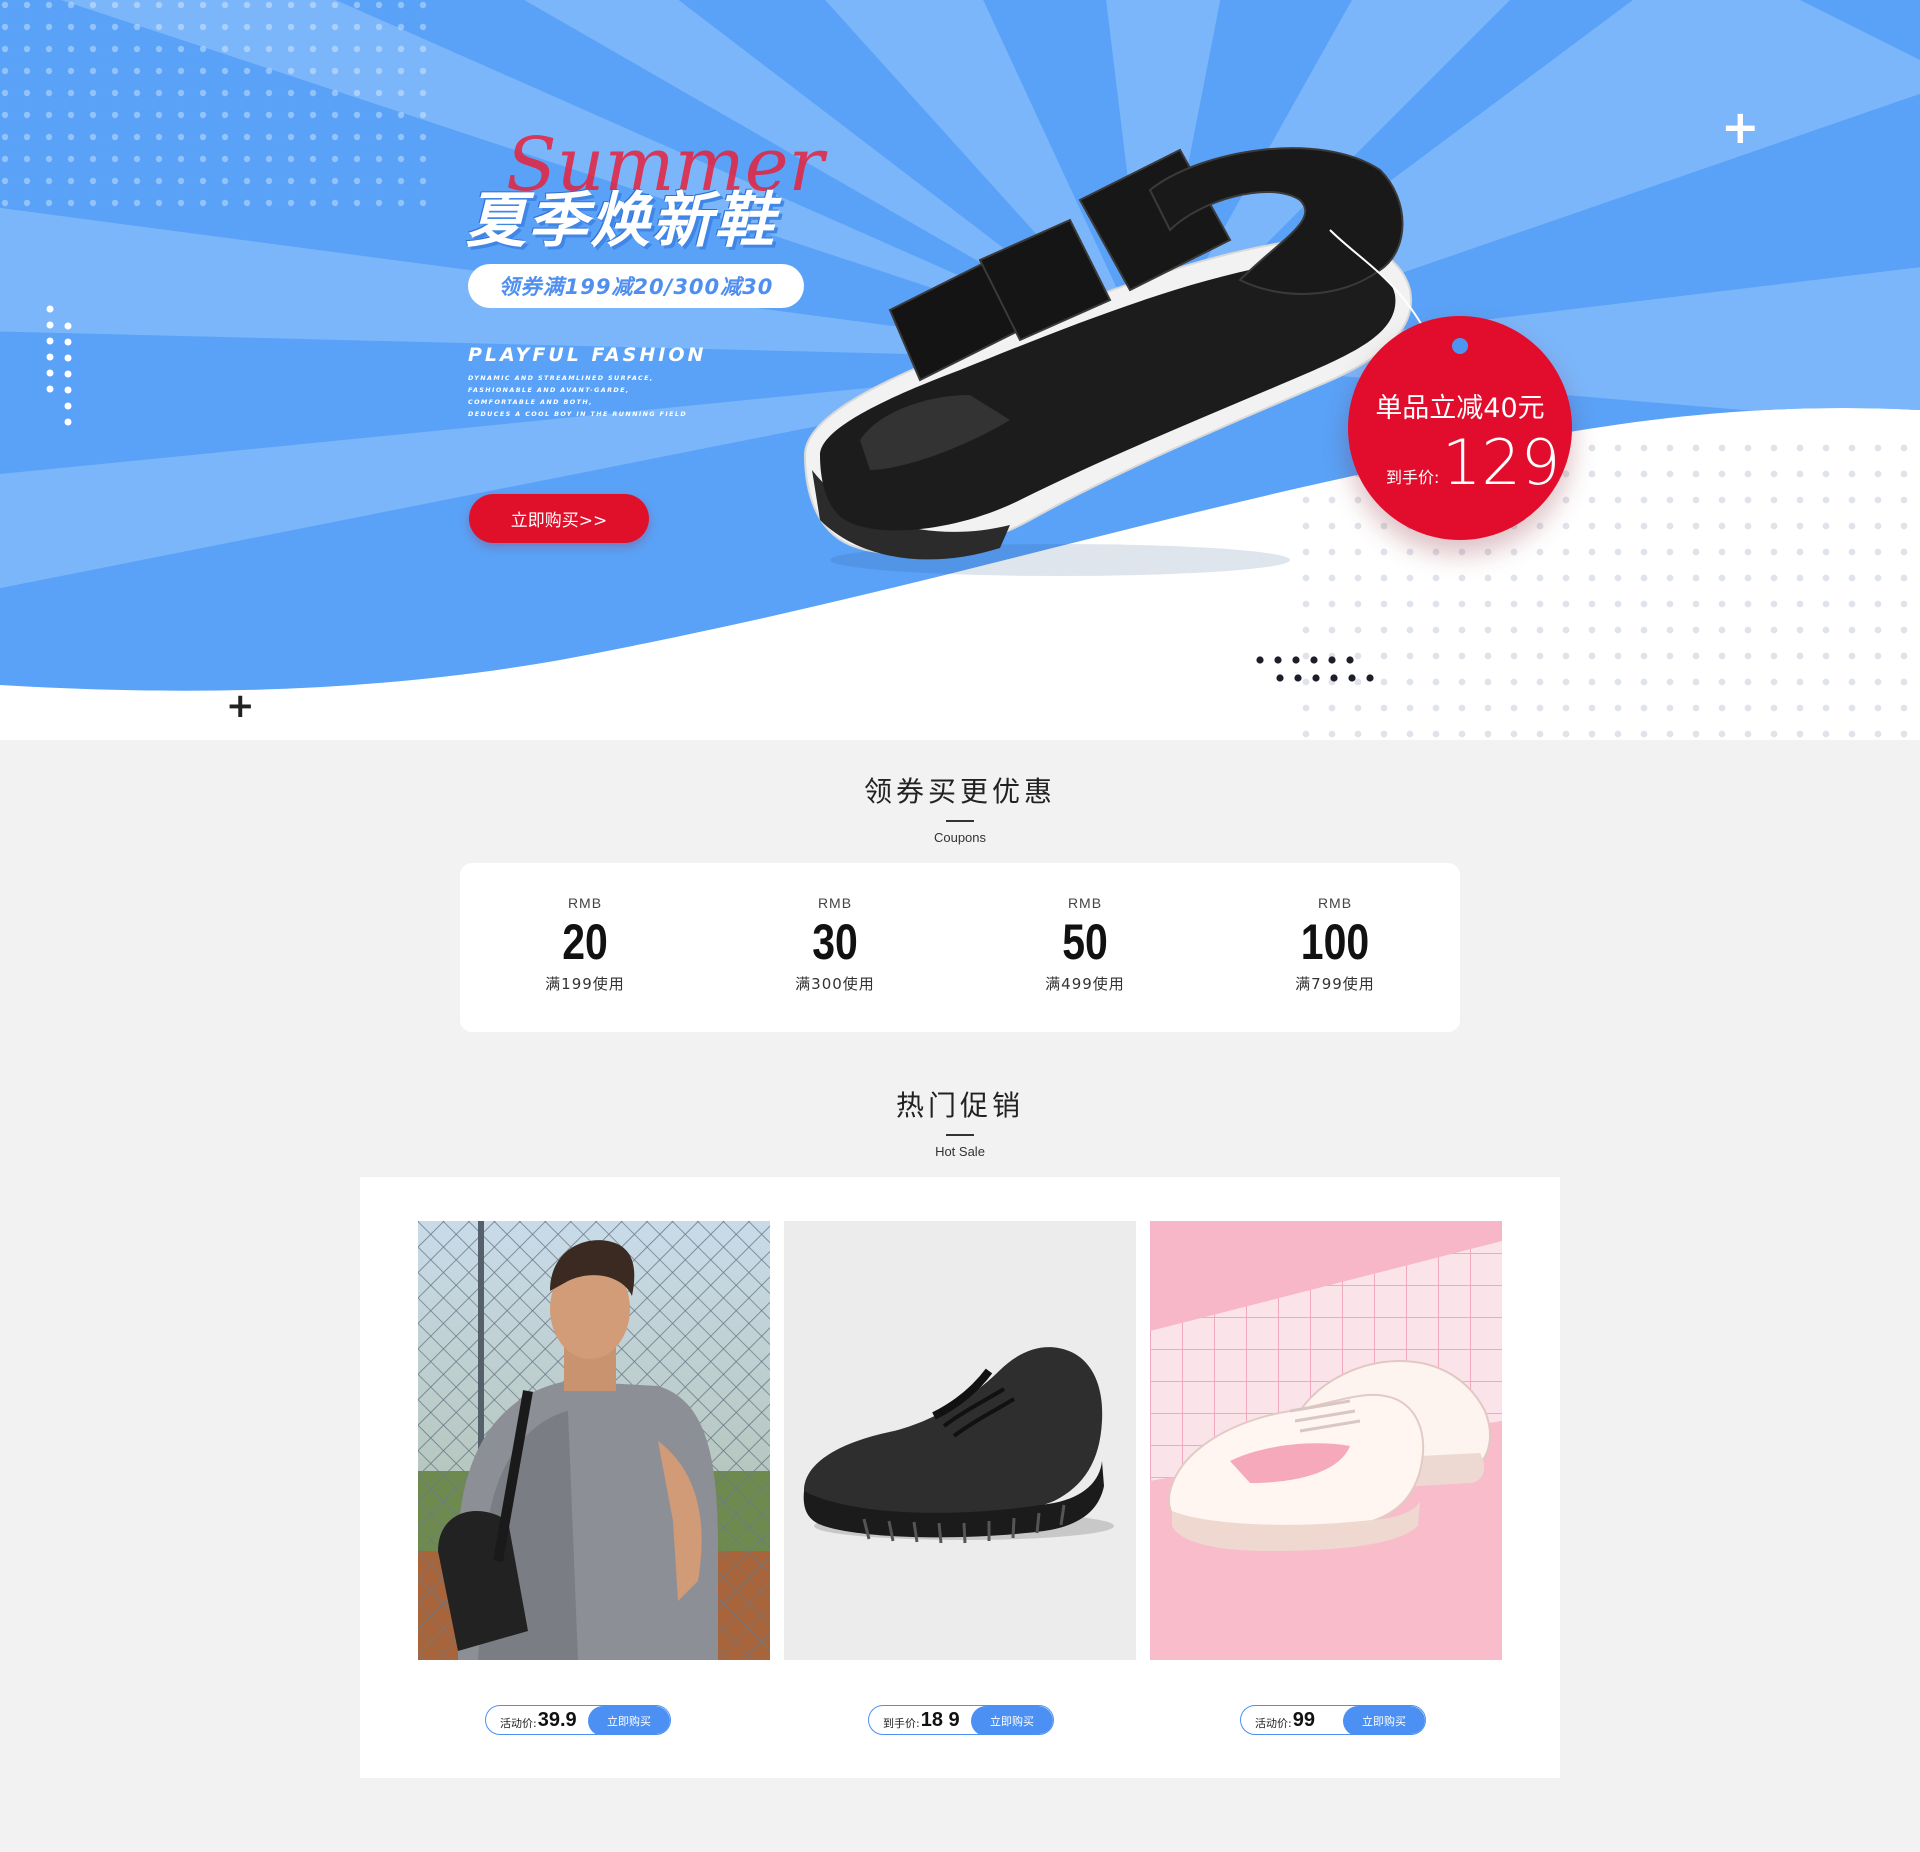 The height and width of the screenshot is (1852, 1920). I want to click on coupon-item: RMB 30 满300使用, so click(835, 947).